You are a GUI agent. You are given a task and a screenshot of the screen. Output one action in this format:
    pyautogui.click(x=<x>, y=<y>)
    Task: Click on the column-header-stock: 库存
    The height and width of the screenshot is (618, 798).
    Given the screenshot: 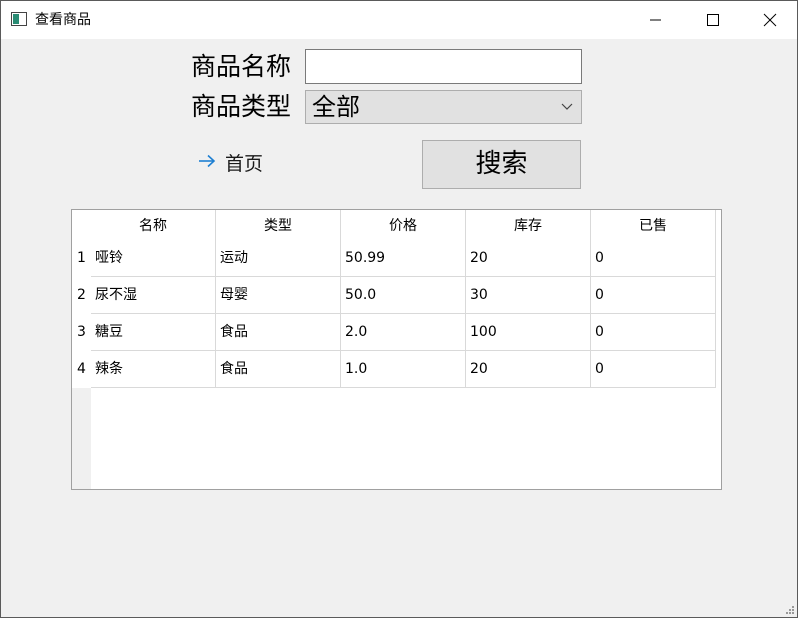 What is the action you would take?
    pyautogui.click(x=528, y=226)
    